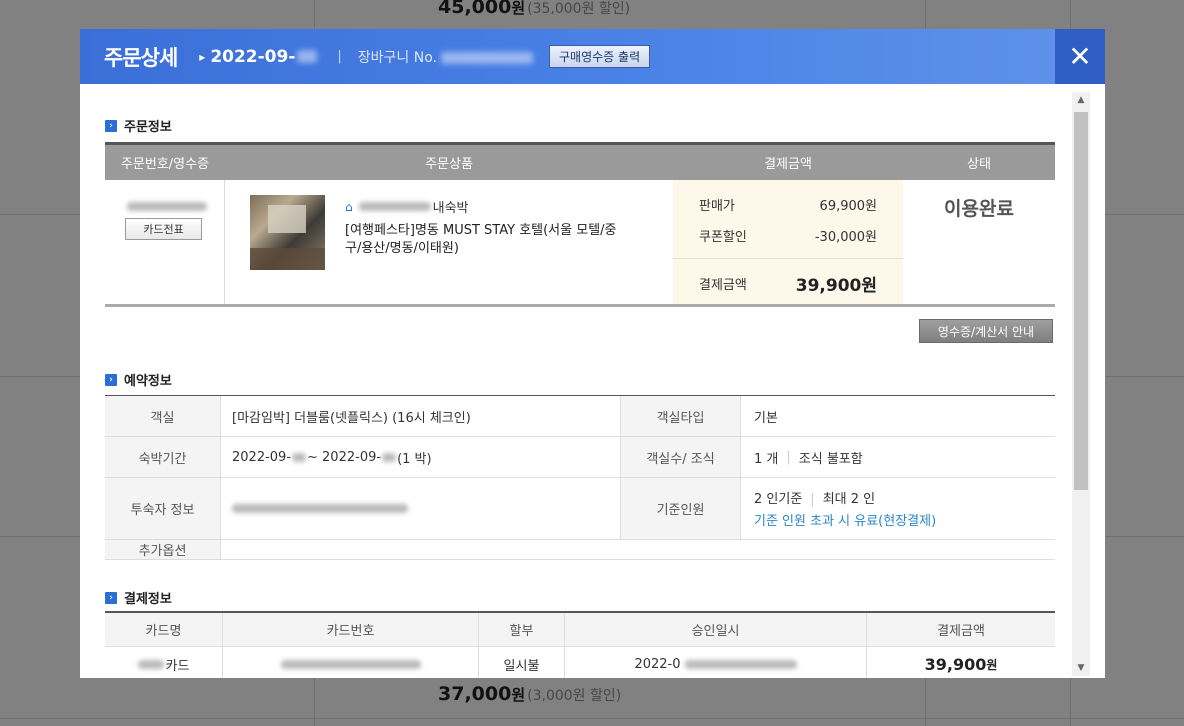 The width and height of the screenshot is (1184, 726). I want to click on order-number-cell: 카드전표, so click(165, 242).